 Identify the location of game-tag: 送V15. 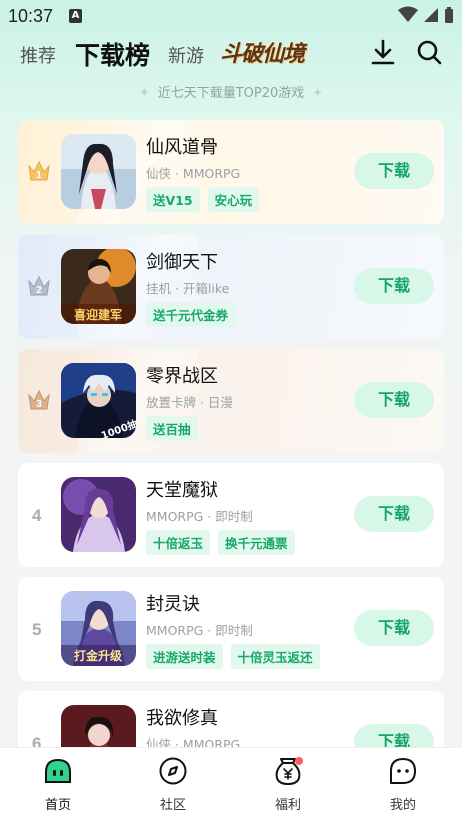
(173, 199).